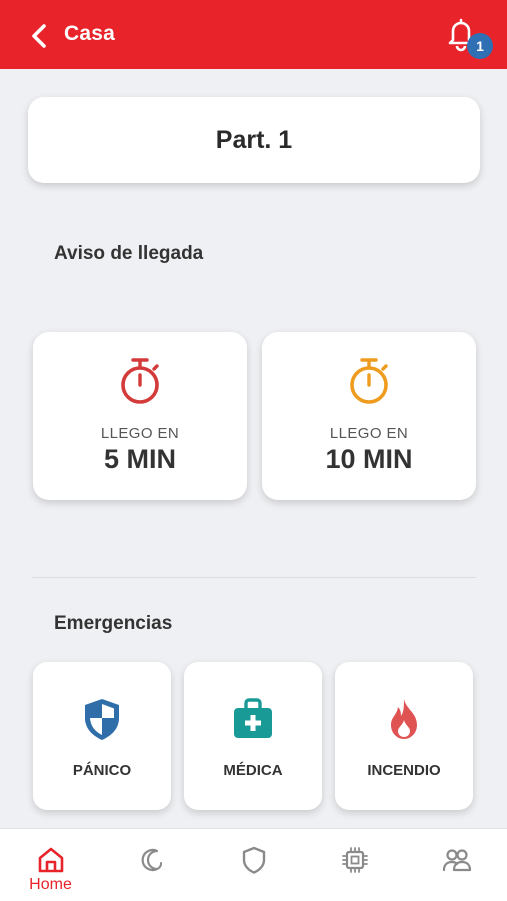 The height and width of the screenshot is (901, 507). I want to click on medical-button: MÉDICA, so click(253, 736).